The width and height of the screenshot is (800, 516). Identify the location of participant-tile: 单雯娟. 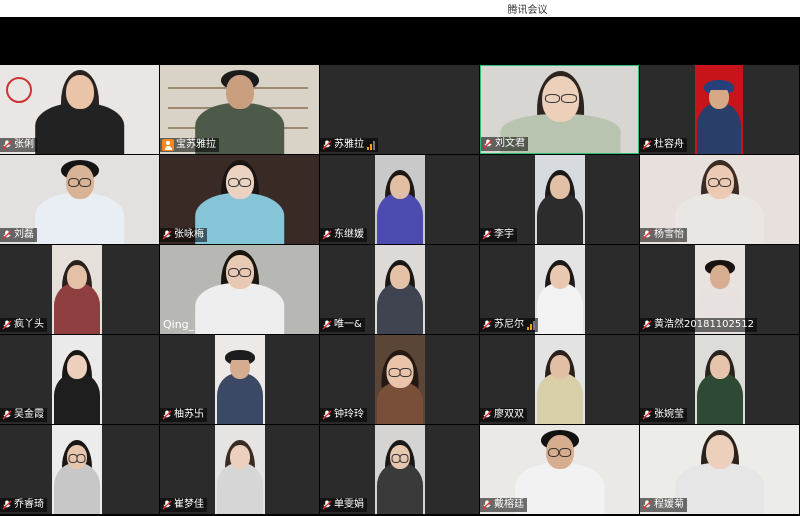
(399, 469).